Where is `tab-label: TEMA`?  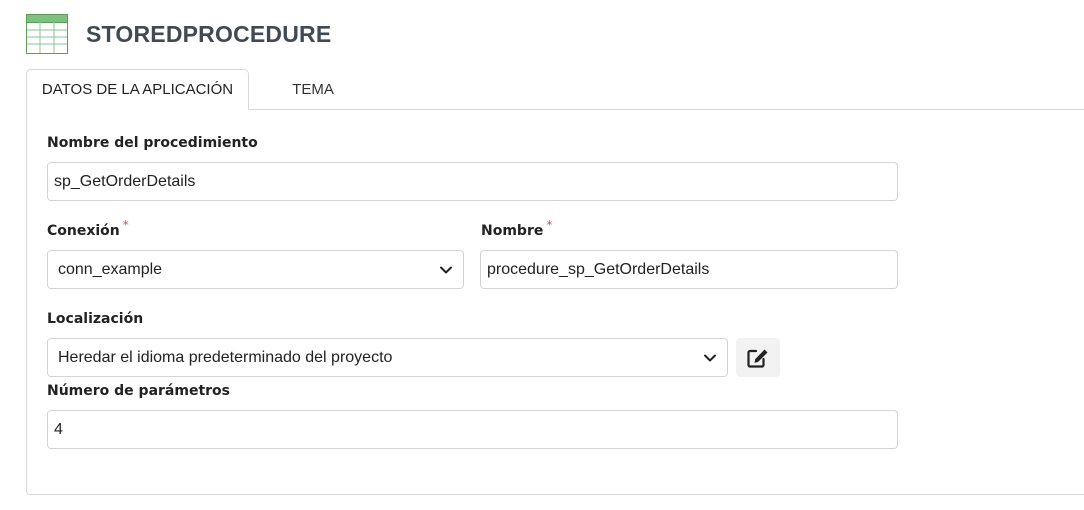 tab-label: TEMA is located at coordinates (313, 89).